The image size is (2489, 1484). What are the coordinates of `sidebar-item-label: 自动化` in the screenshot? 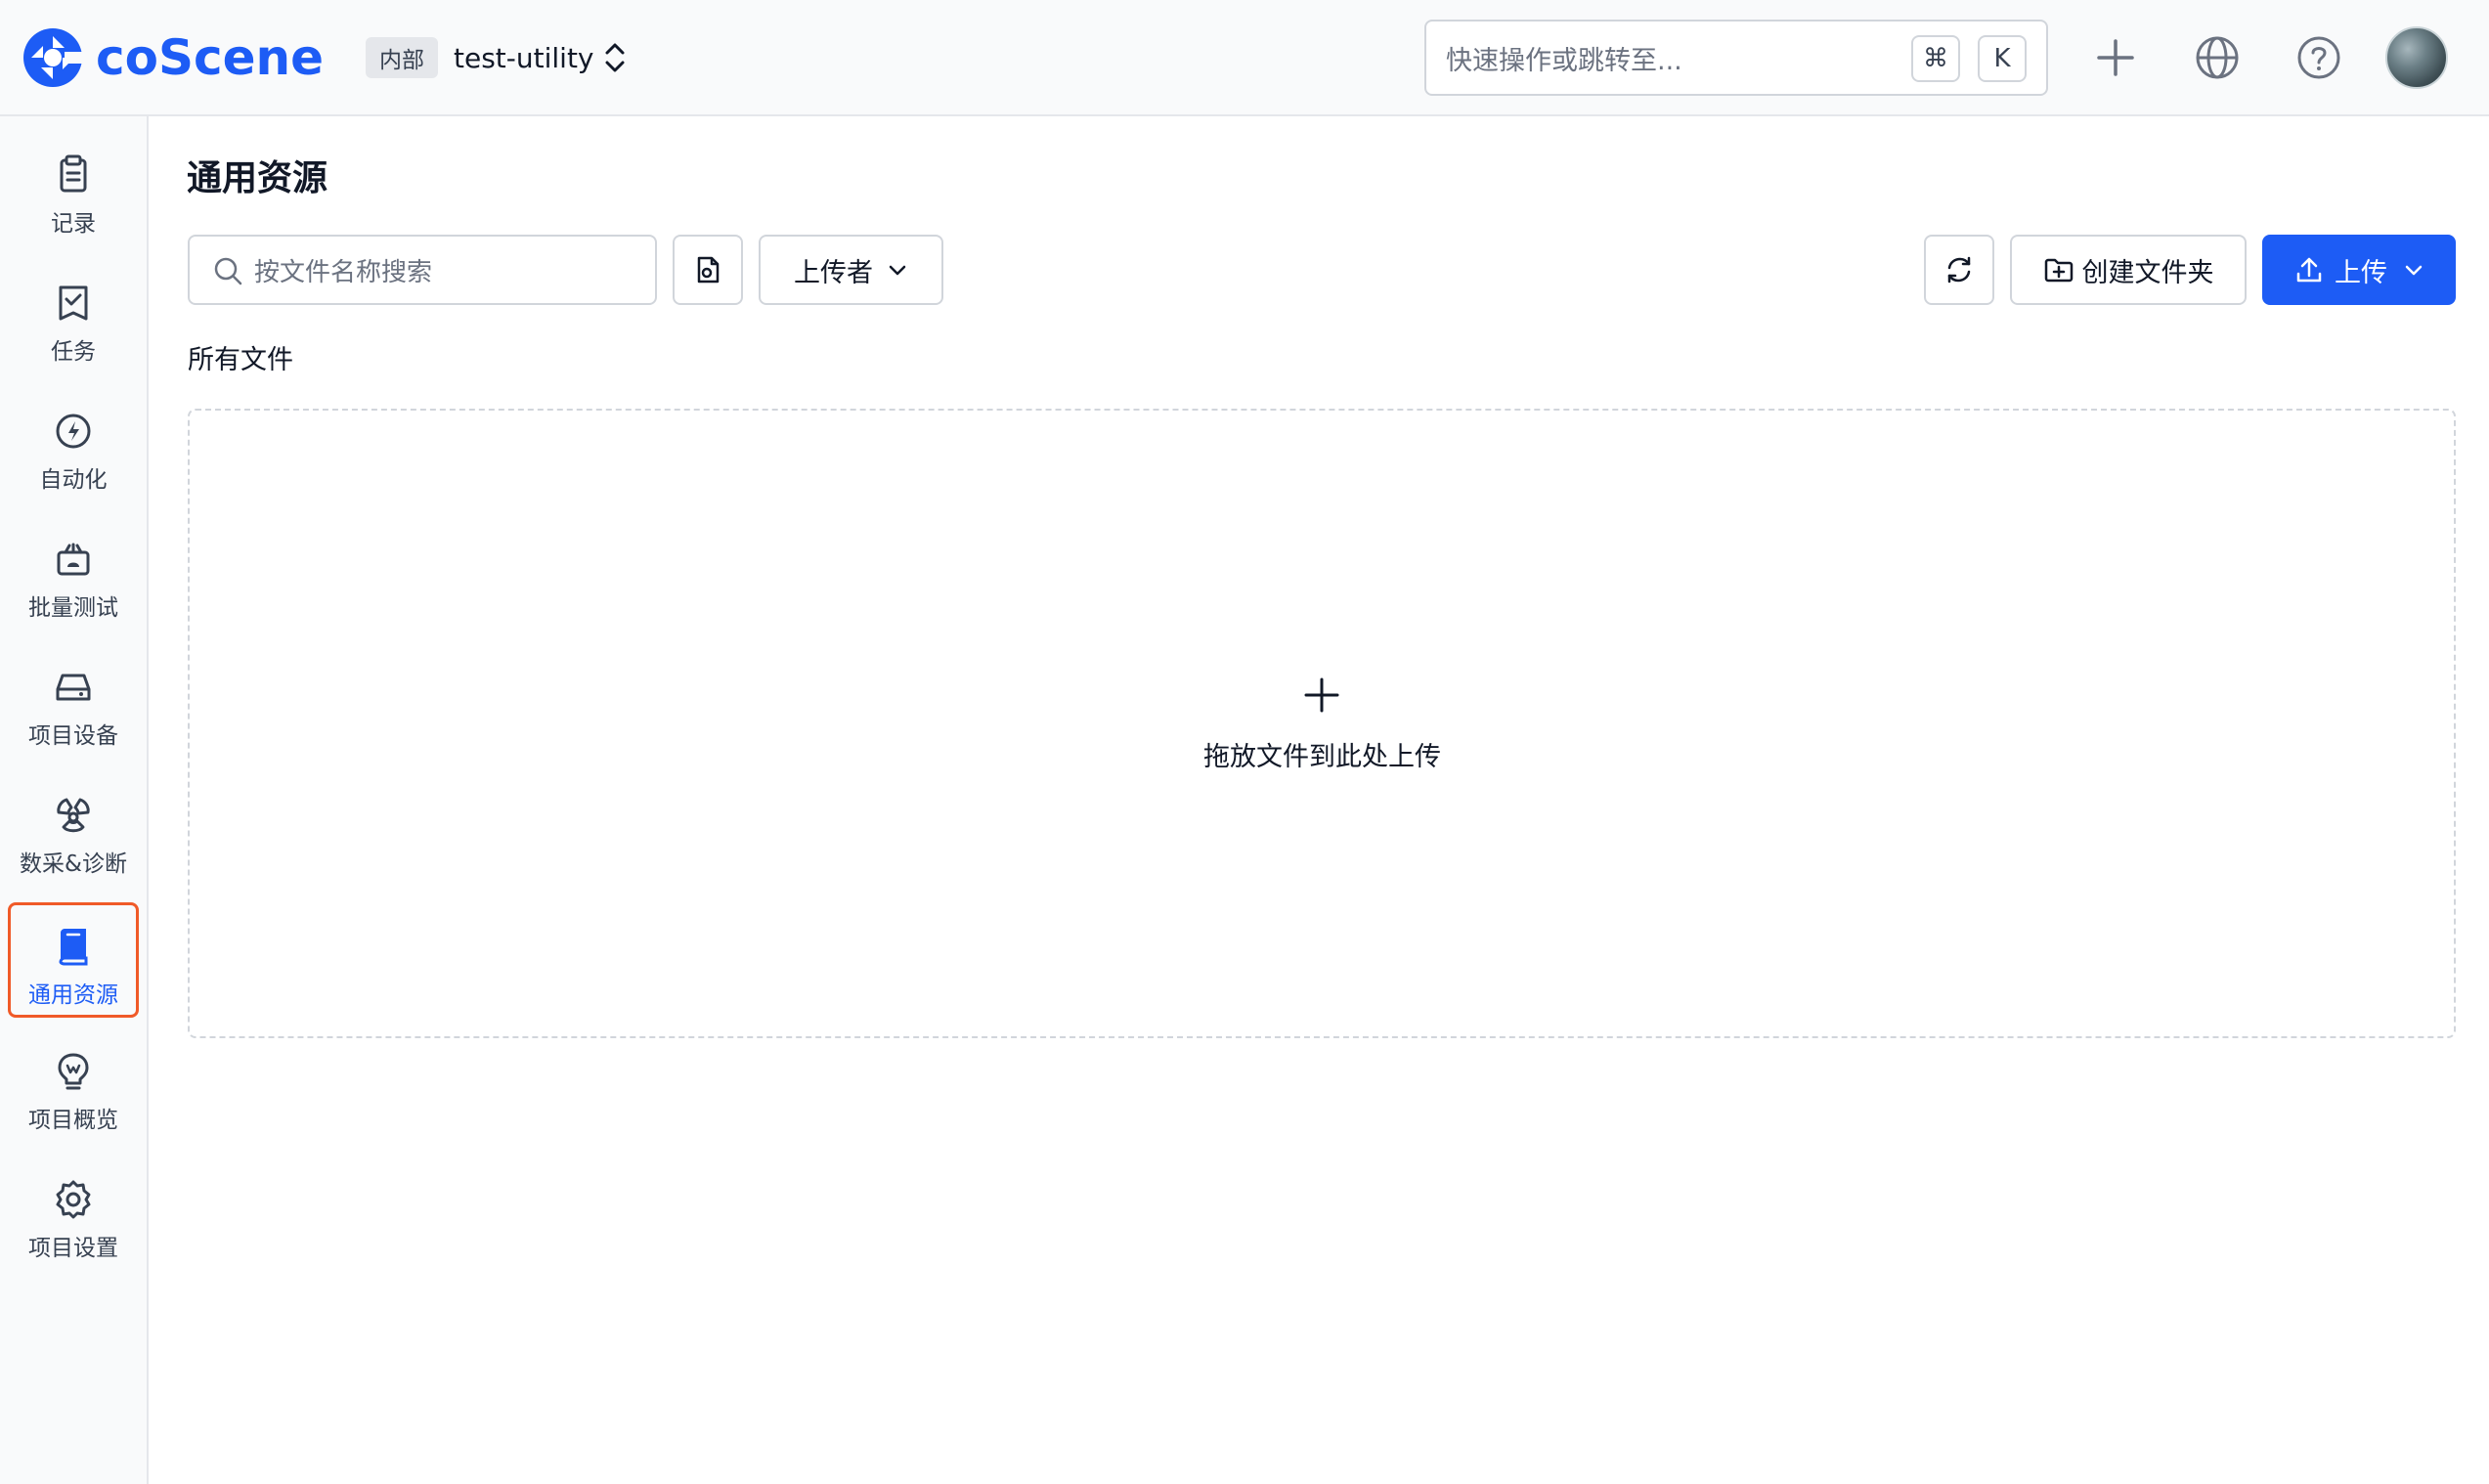 It's located at (73, 480).